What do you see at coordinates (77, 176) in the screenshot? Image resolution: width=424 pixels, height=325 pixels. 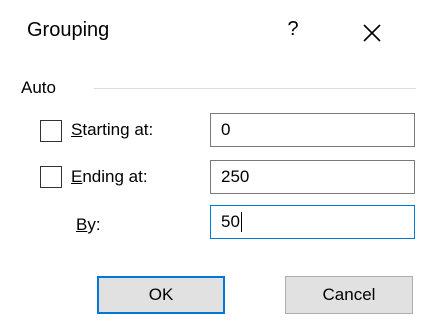 I see `ending-at-mnemonic: E` at bounding box center [77, 176].